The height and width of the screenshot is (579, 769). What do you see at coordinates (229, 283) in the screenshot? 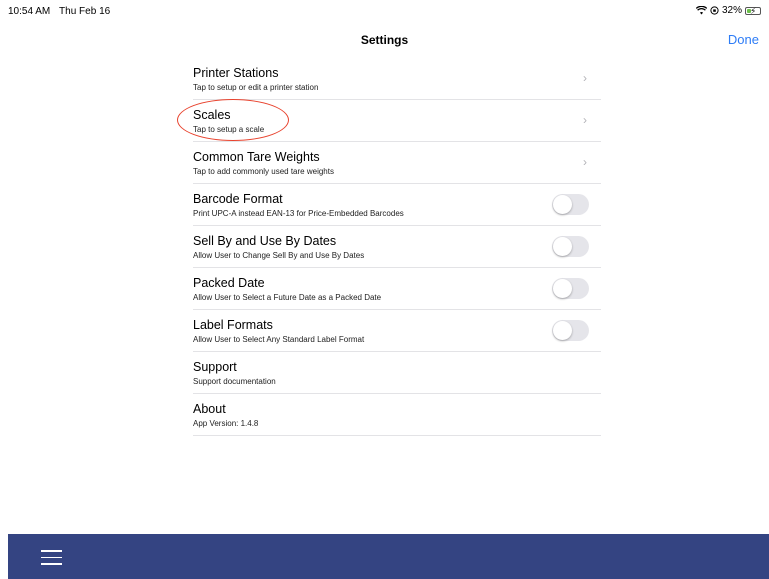
I see `row-title: Packed Date` at bounding box center [229, 283].